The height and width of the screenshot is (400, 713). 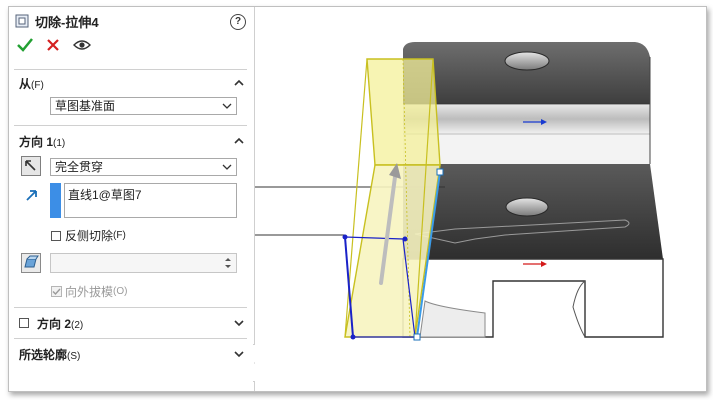 I want to click on ok-button, so click(x=25, y=46).